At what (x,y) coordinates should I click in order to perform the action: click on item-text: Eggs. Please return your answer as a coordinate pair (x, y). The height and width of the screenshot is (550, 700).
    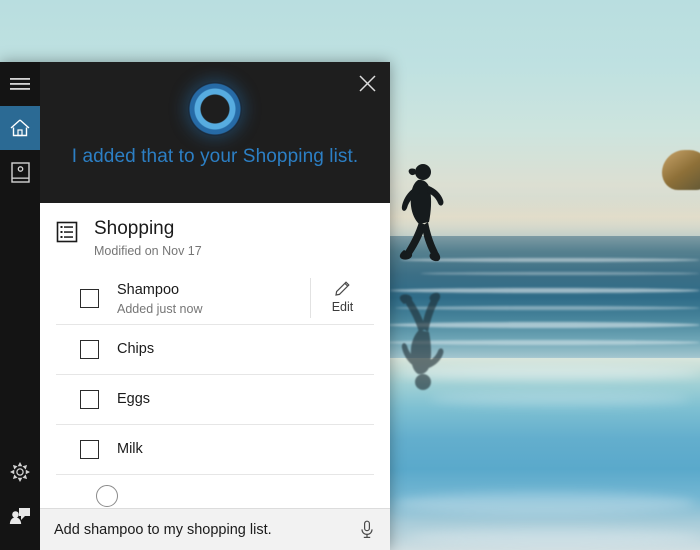
    Looking at the image, I should click on (245, 399).